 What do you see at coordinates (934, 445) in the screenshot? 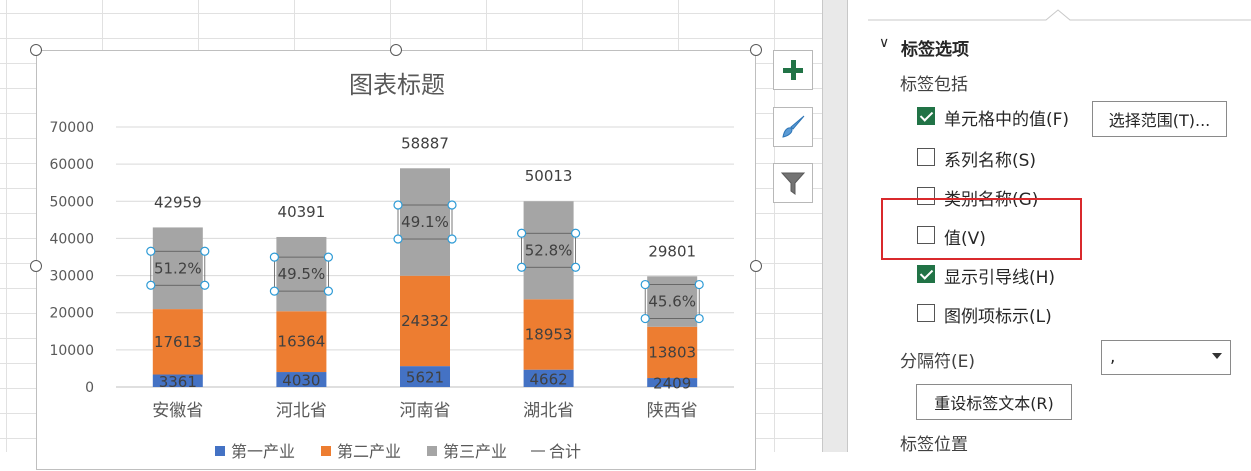
I see `label-position-heading: 标签位置` at bounding box center [934, 445].